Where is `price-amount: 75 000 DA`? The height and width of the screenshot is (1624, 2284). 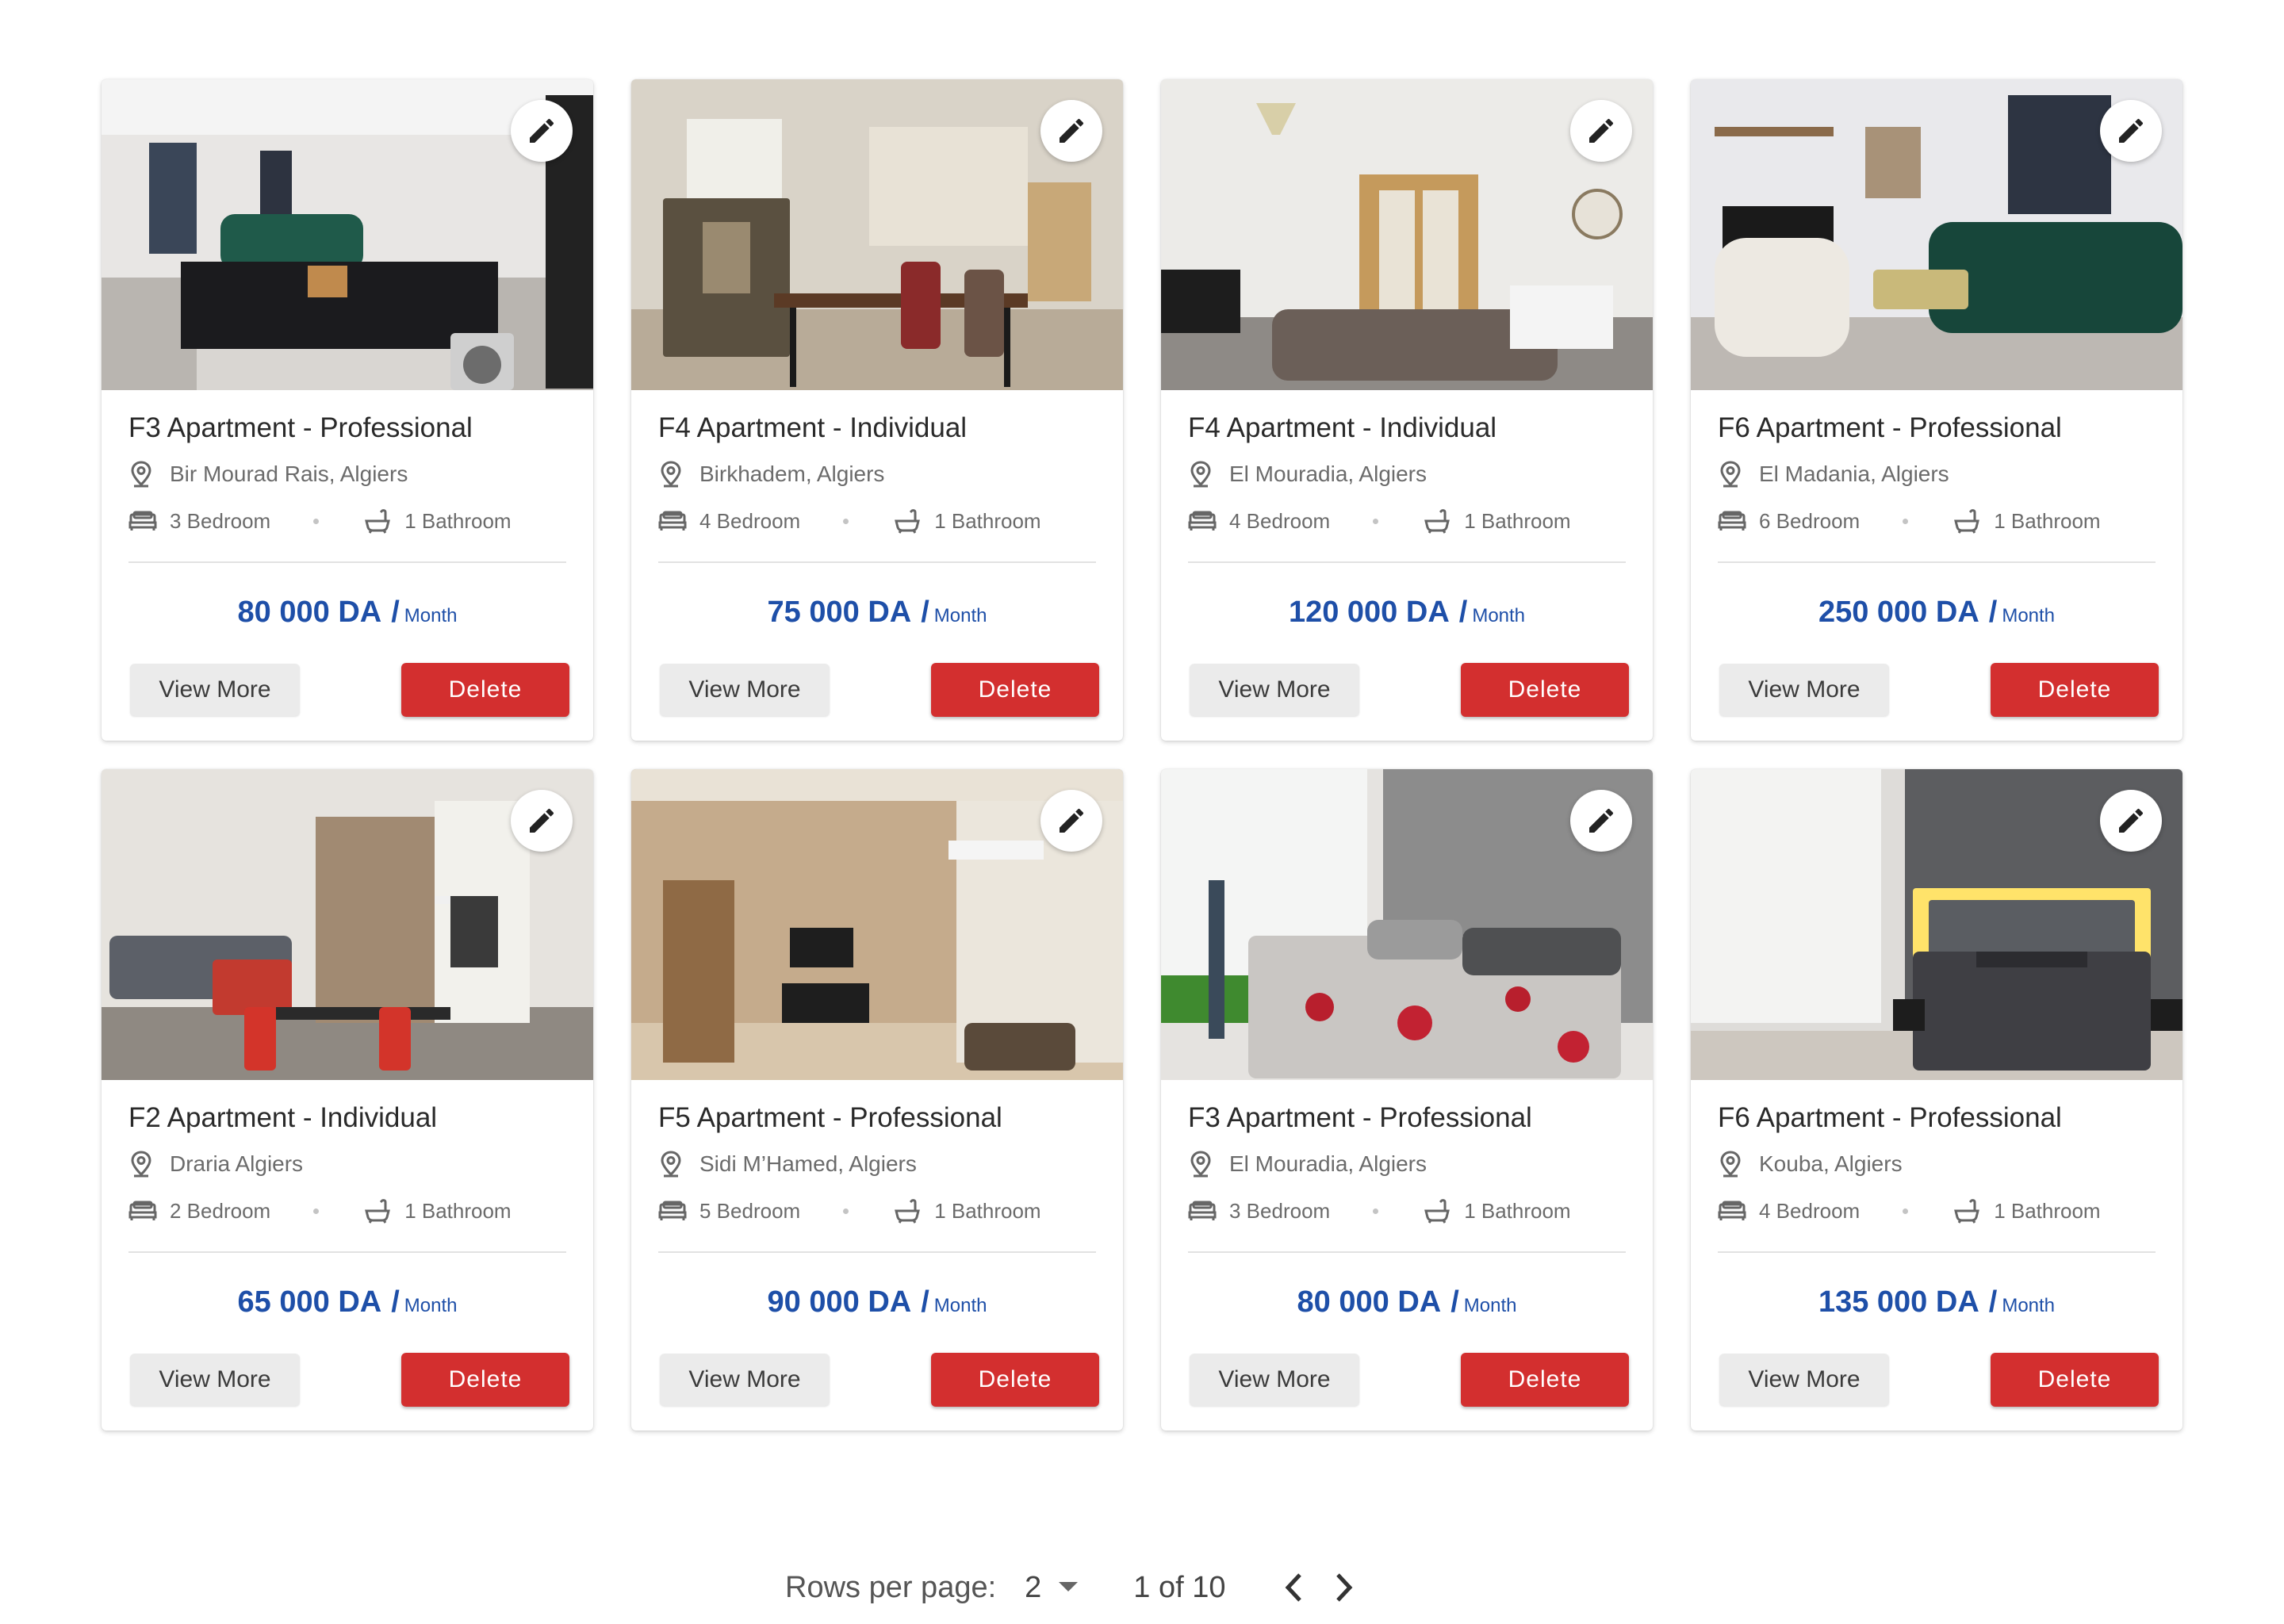 price-amount: 75 000 DA is located at coordinates (839, 612).